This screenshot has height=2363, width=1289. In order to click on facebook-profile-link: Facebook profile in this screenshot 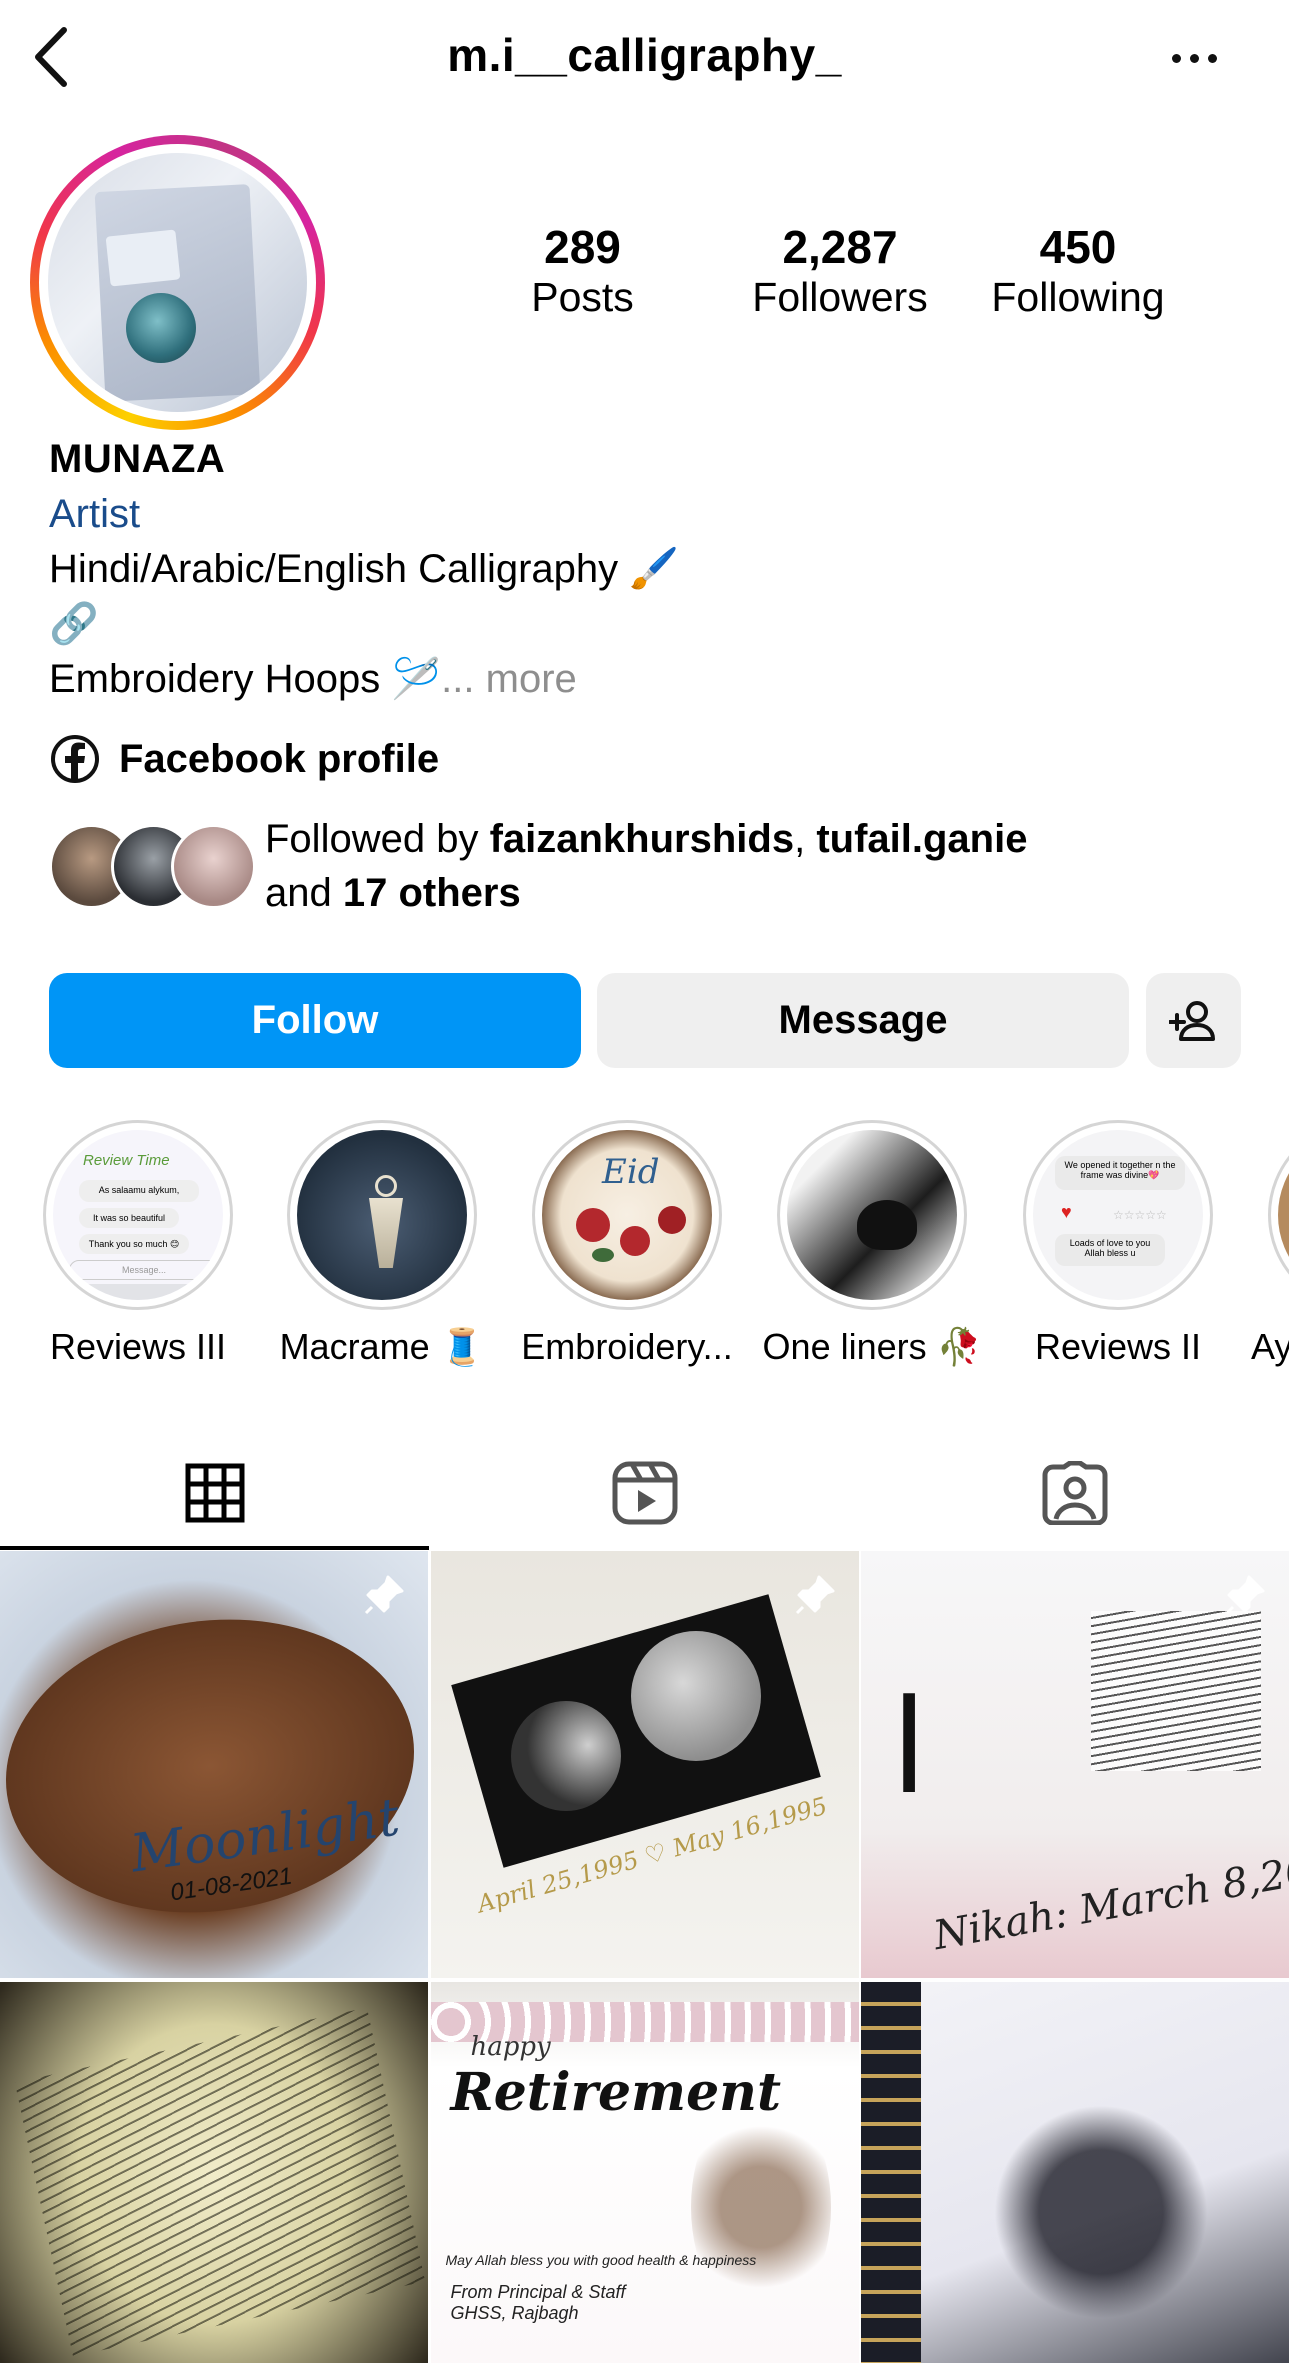, I will do `click(244, 759)`.